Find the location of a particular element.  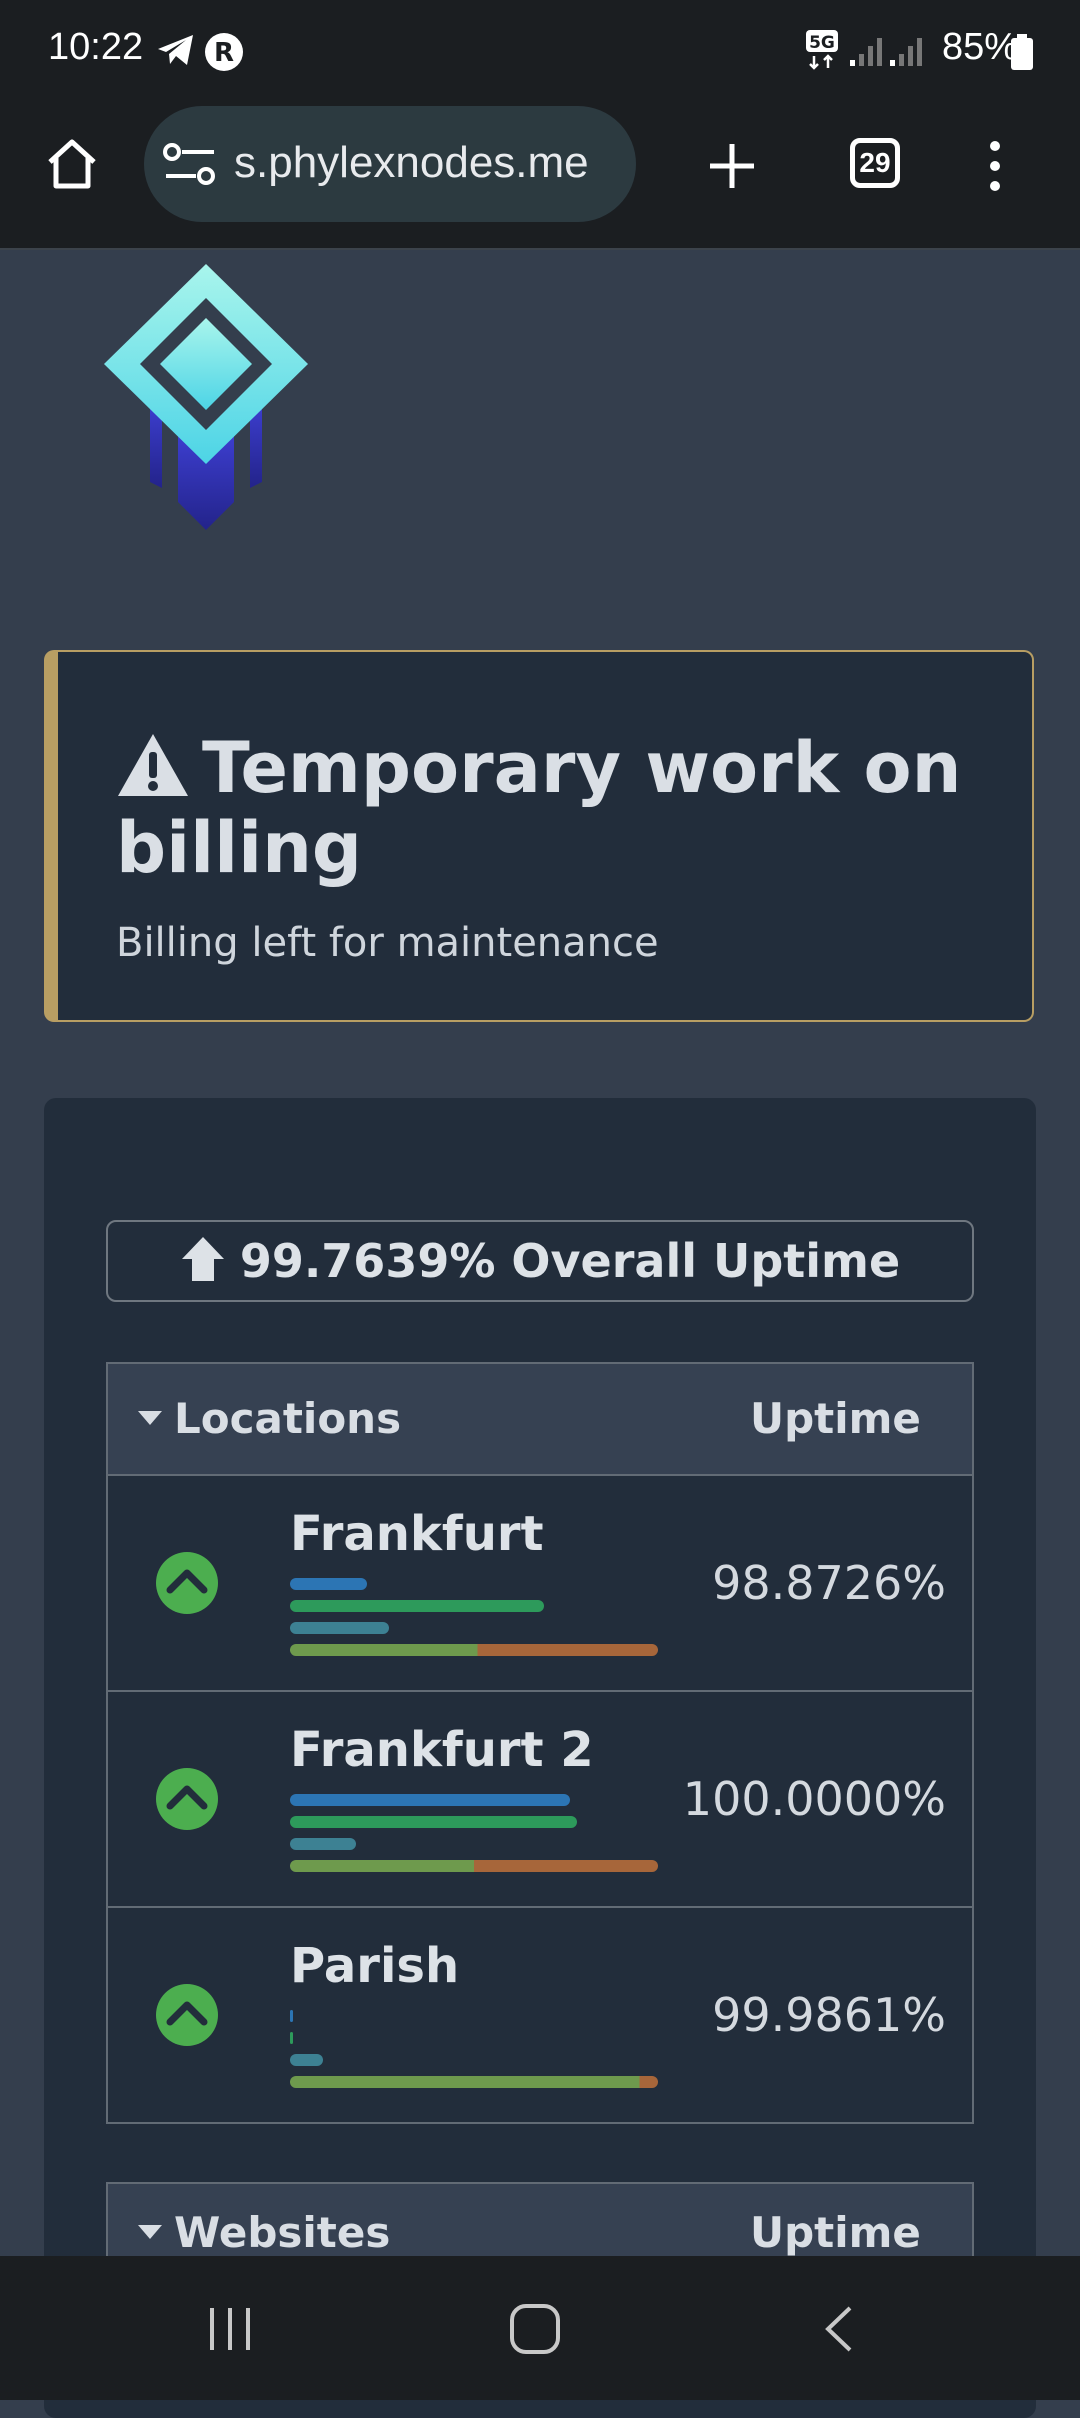

new-tab-icon is located at coordinates (732, 166).